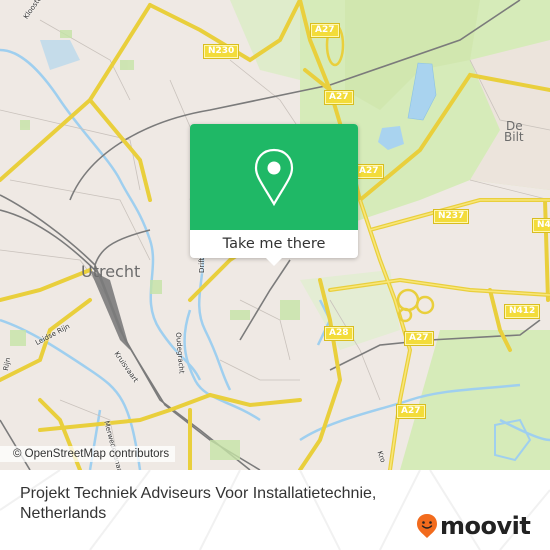 Image resolution: width=550 pixels, height=550 pixels. What do you see at coordinates (522, 311) in the screenshot?
I see `road-shield-n412: N412` at bounding box center [522, 311].